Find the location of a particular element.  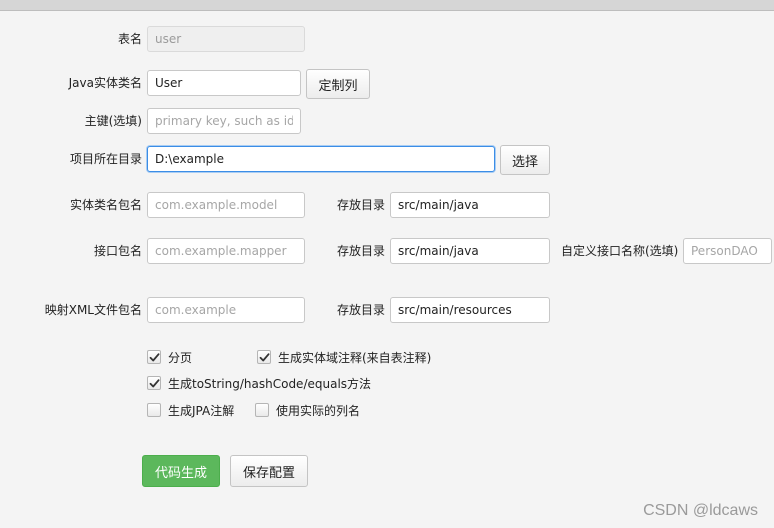

choose-dir-button: 选择 is located at coordinates (525, 160).